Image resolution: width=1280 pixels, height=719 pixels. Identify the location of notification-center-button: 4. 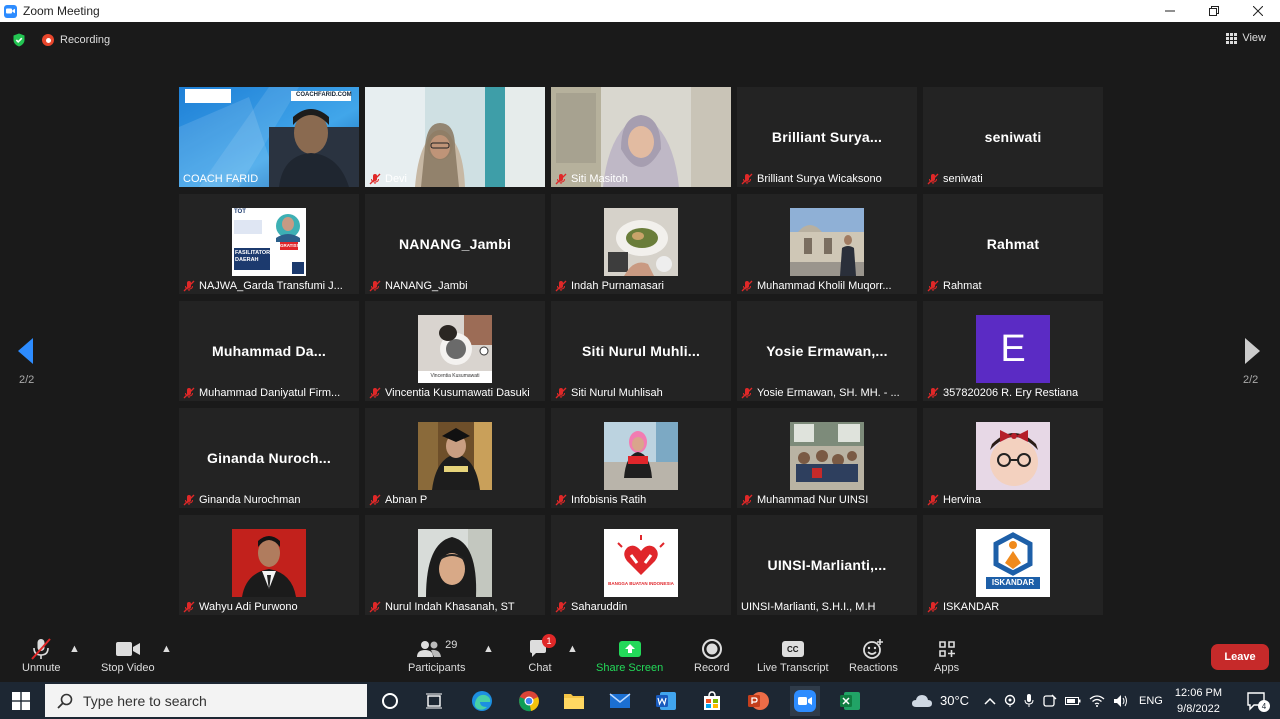
(1258, 703).